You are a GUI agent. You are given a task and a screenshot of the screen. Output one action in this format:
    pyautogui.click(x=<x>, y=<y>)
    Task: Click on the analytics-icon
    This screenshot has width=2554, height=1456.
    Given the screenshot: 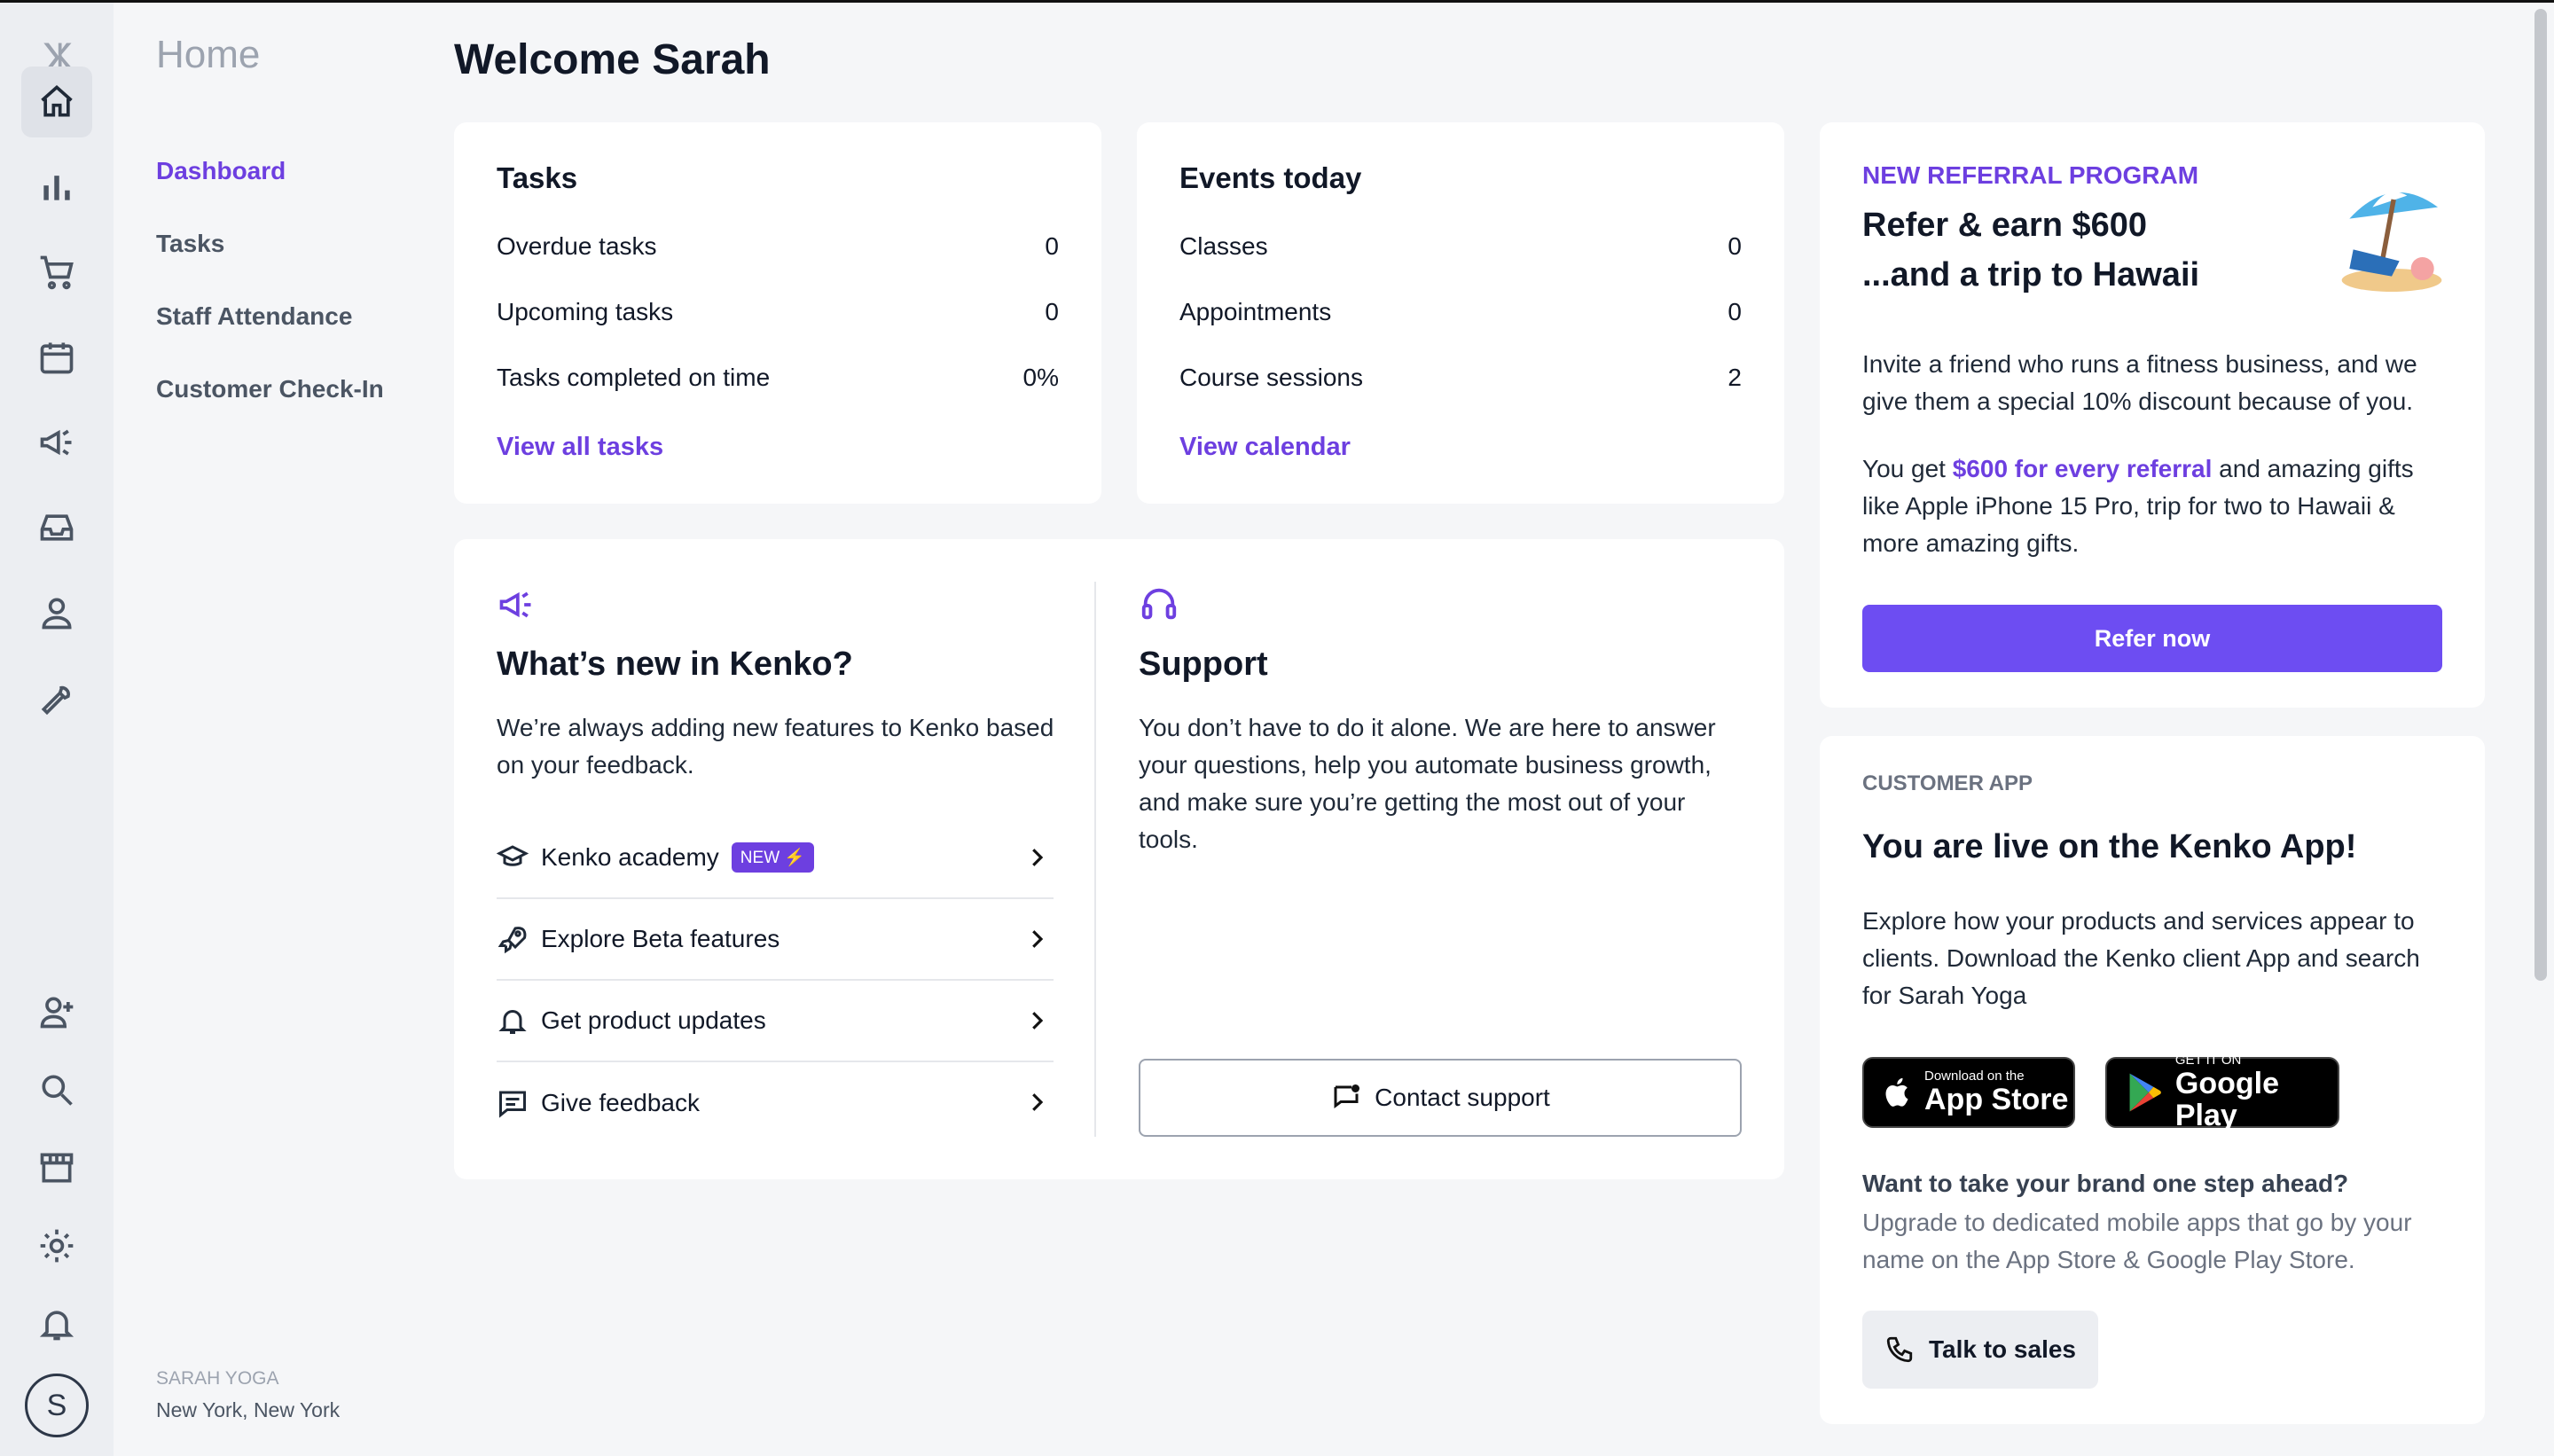 What is the action you would take?
    pyautogui.click(x=56, y=187)
    